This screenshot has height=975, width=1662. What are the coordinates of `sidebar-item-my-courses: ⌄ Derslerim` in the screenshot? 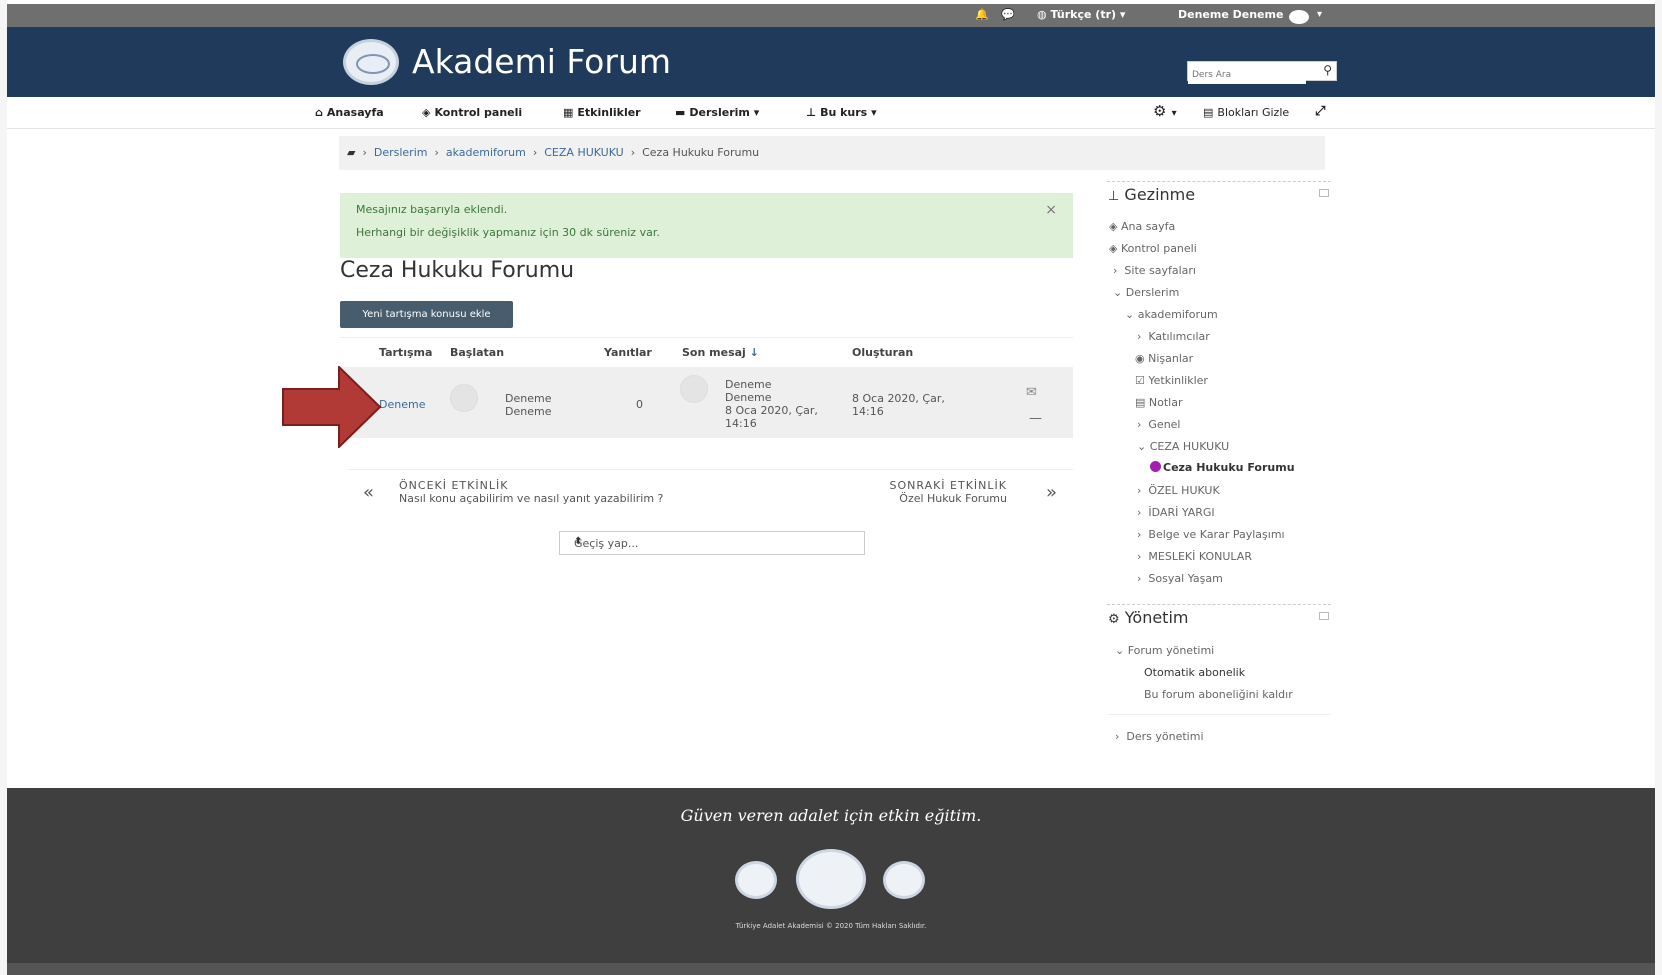 It's located at (1146, 292).